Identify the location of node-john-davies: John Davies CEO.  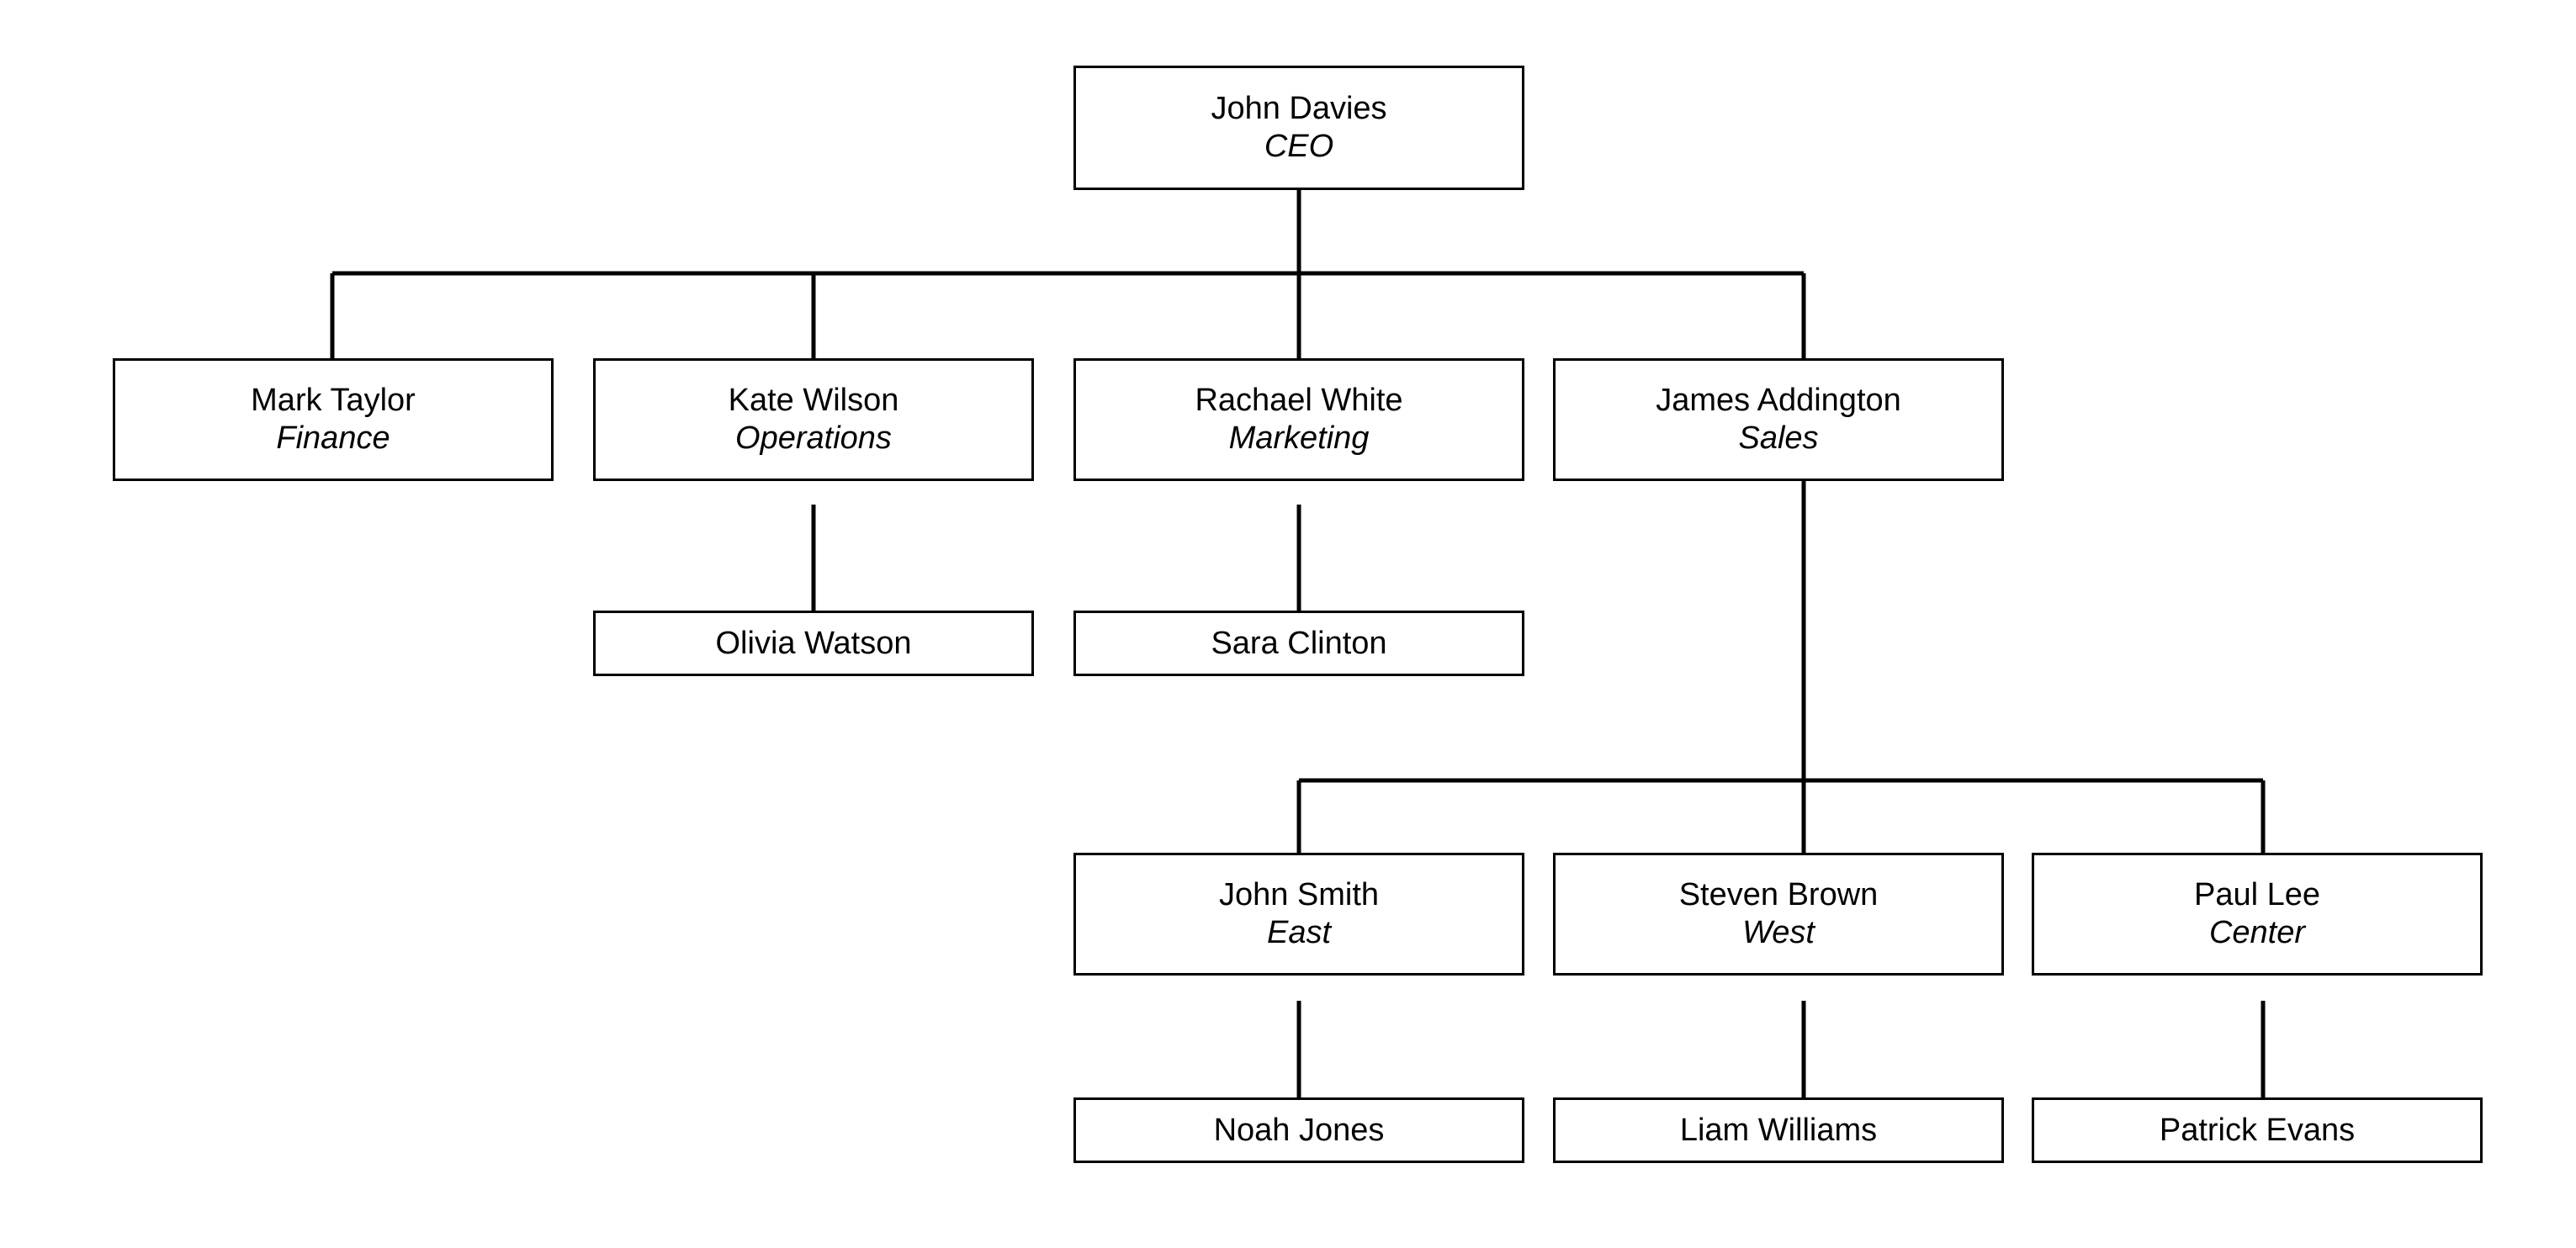
(1298, 128).